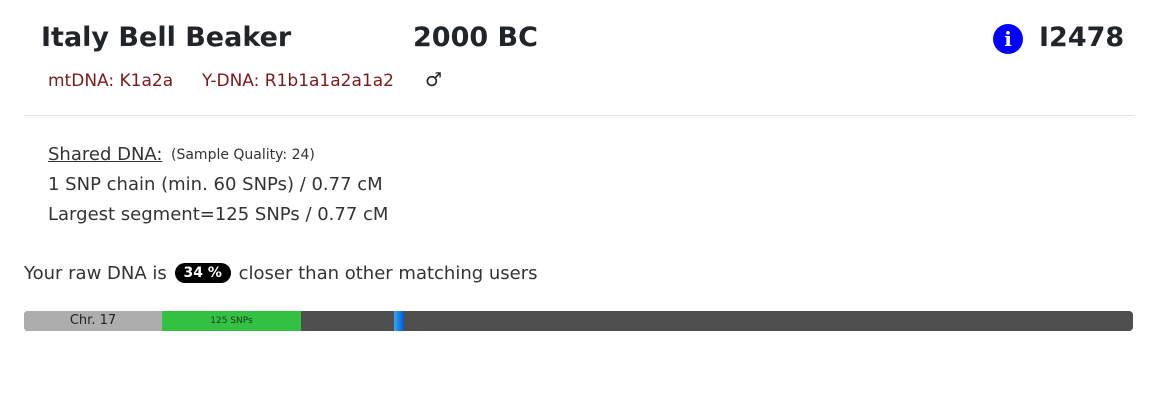 The height and width of the screenshot is (400, 1157). What do you see at coordinates (95, 273) in the screenshot?
I see `raw-dna-prefix: Your raw DNA is` at bounding box center [95, 273].